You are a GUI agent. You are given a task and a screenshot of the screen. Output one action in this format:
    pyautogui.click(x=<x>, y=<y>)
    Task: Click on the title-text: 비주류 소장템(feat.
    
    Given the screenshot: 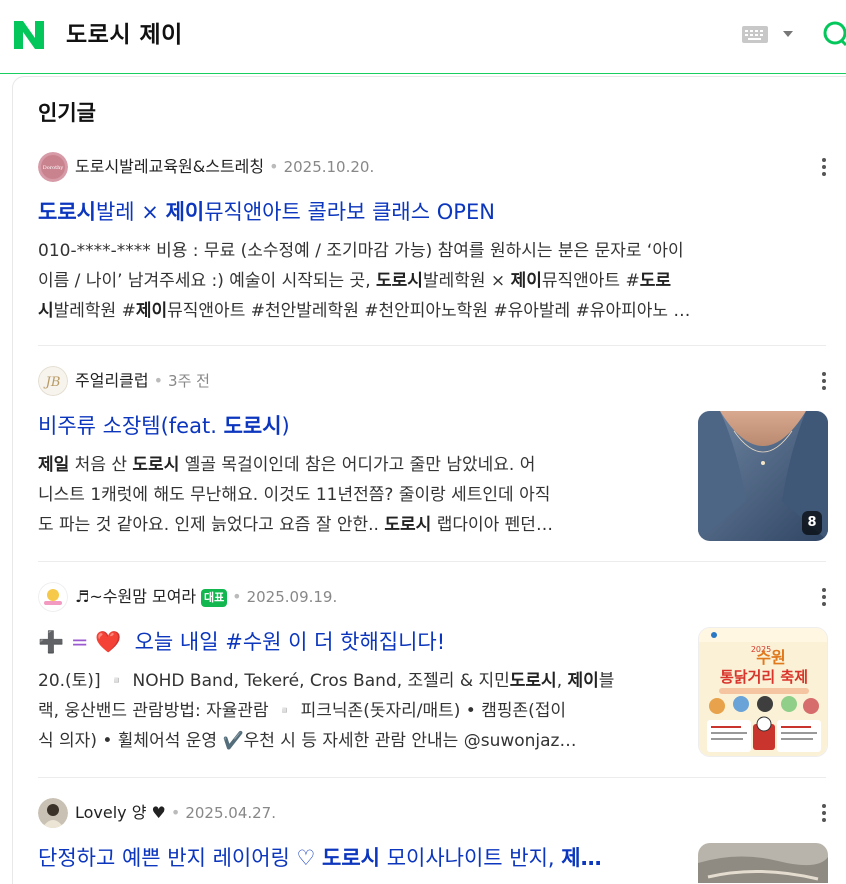 What is the action you would take?
    pyautogui.click(x=131, y=426)
    